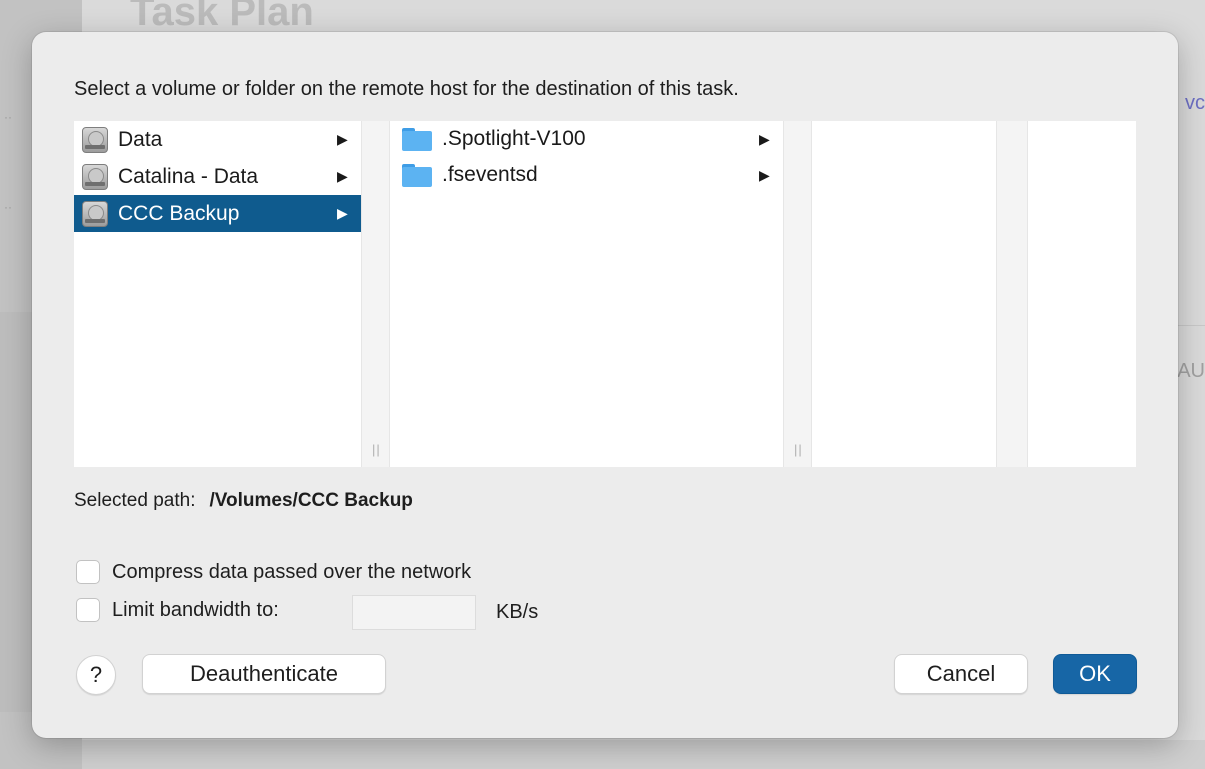  What do you see at coordinates (88, 610) in the screenshot?
I see `limit-bandwidth-checkbox` at bounding box center [88, 610].